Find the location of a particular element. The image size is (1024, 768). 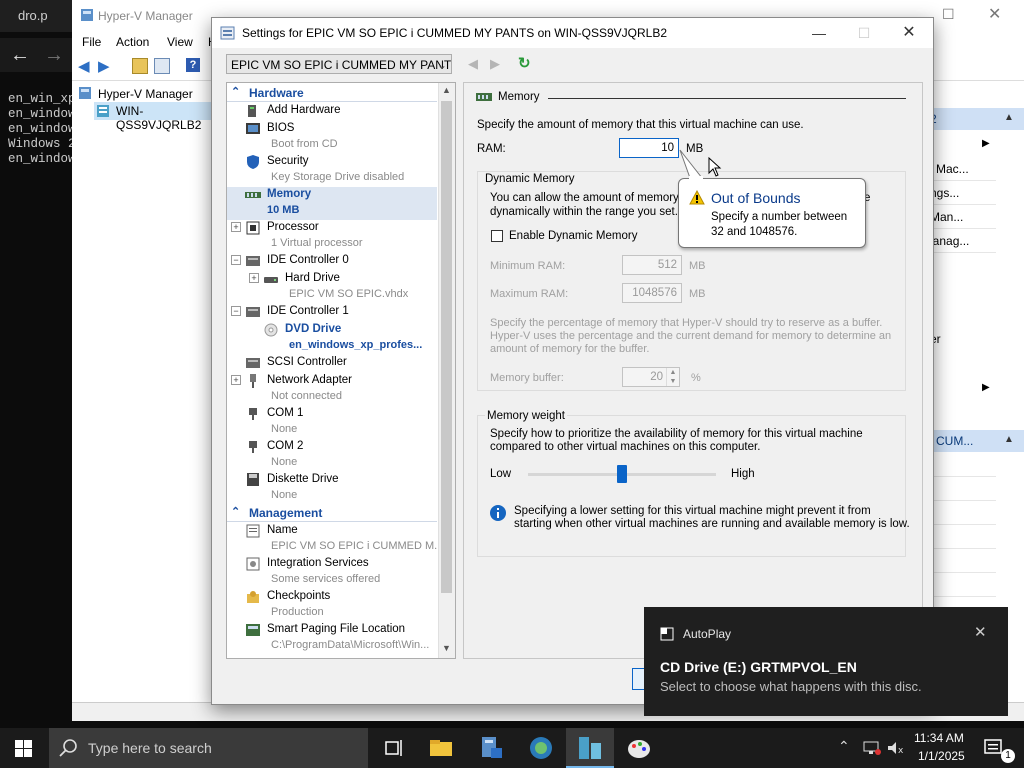

tree-host-row: WIN-QSS9VJQRLB2 is located at coordinates (153, 117).